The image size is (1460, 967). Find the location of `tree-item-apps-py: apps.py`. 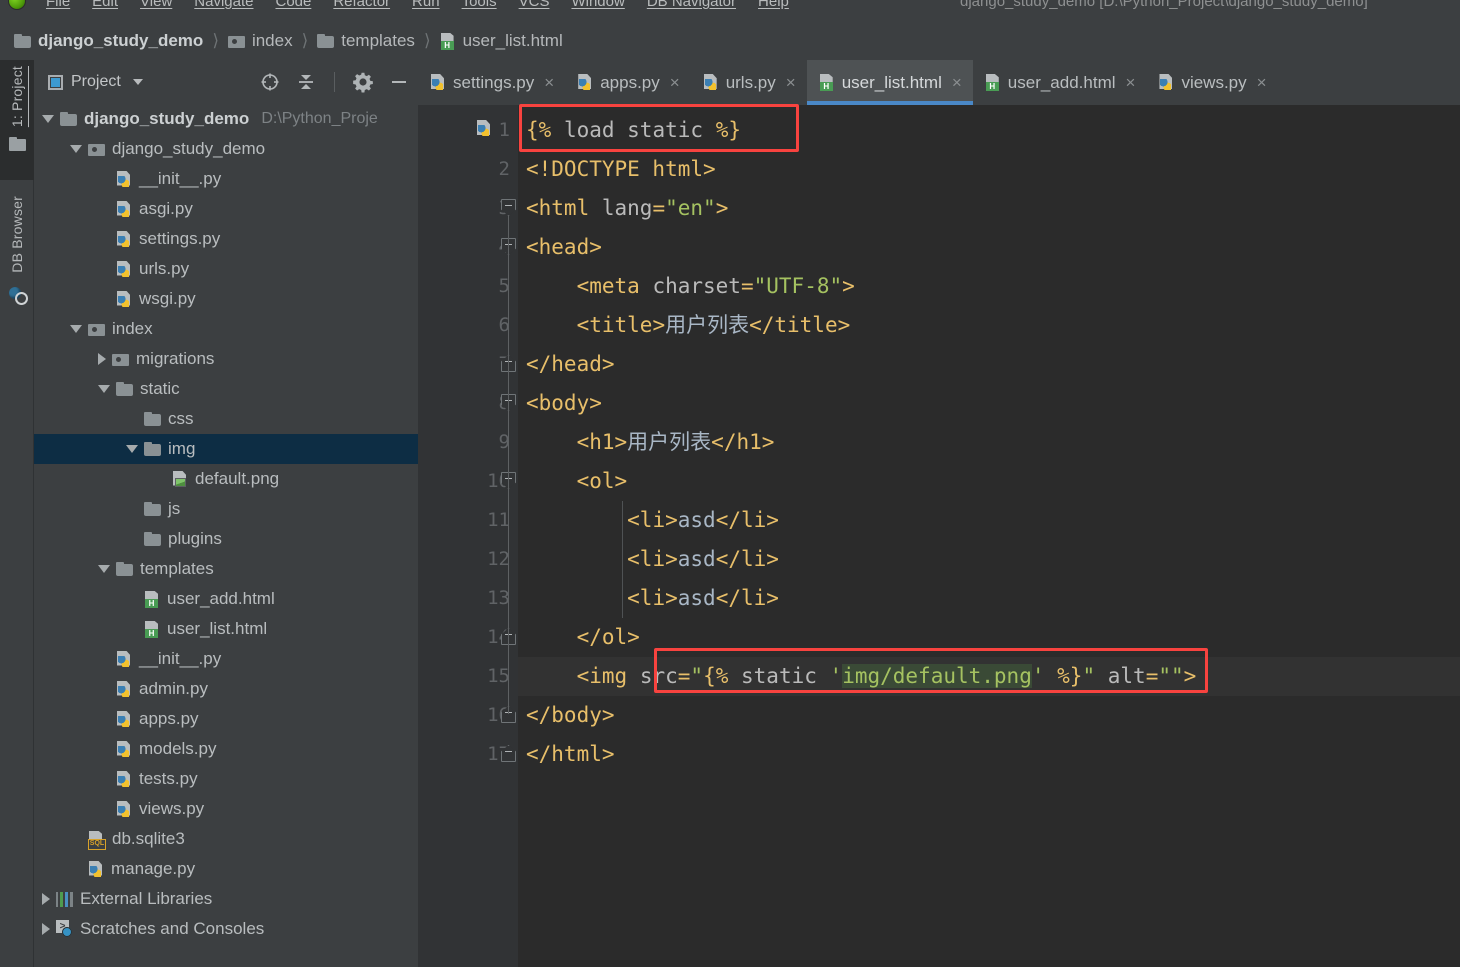

tree-item-apps-py: apps.py is located at coordinates (226, 719).